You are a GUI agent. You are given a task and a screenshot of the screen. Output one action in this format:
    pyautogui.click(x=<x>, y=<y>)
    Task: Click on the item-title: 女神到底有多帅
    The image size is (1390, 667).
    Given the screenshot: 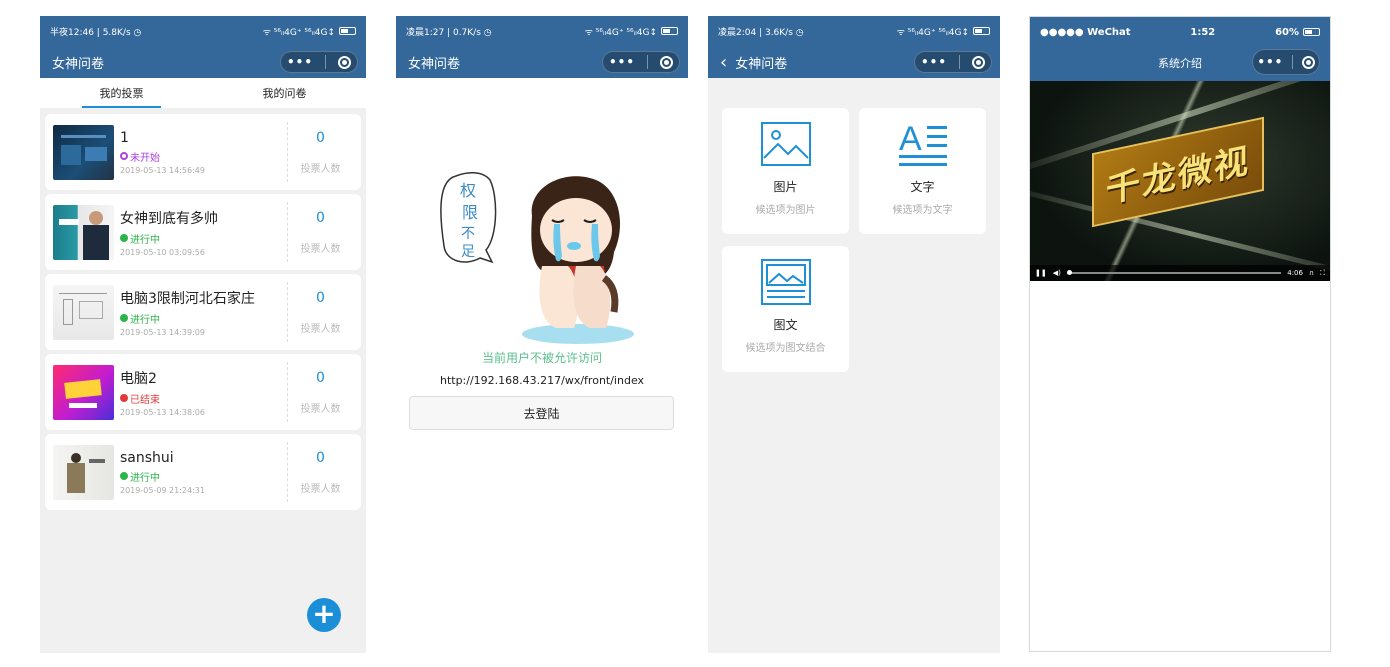 What is the action you would take?
    pyautogui.click(x=169, y=218)
    